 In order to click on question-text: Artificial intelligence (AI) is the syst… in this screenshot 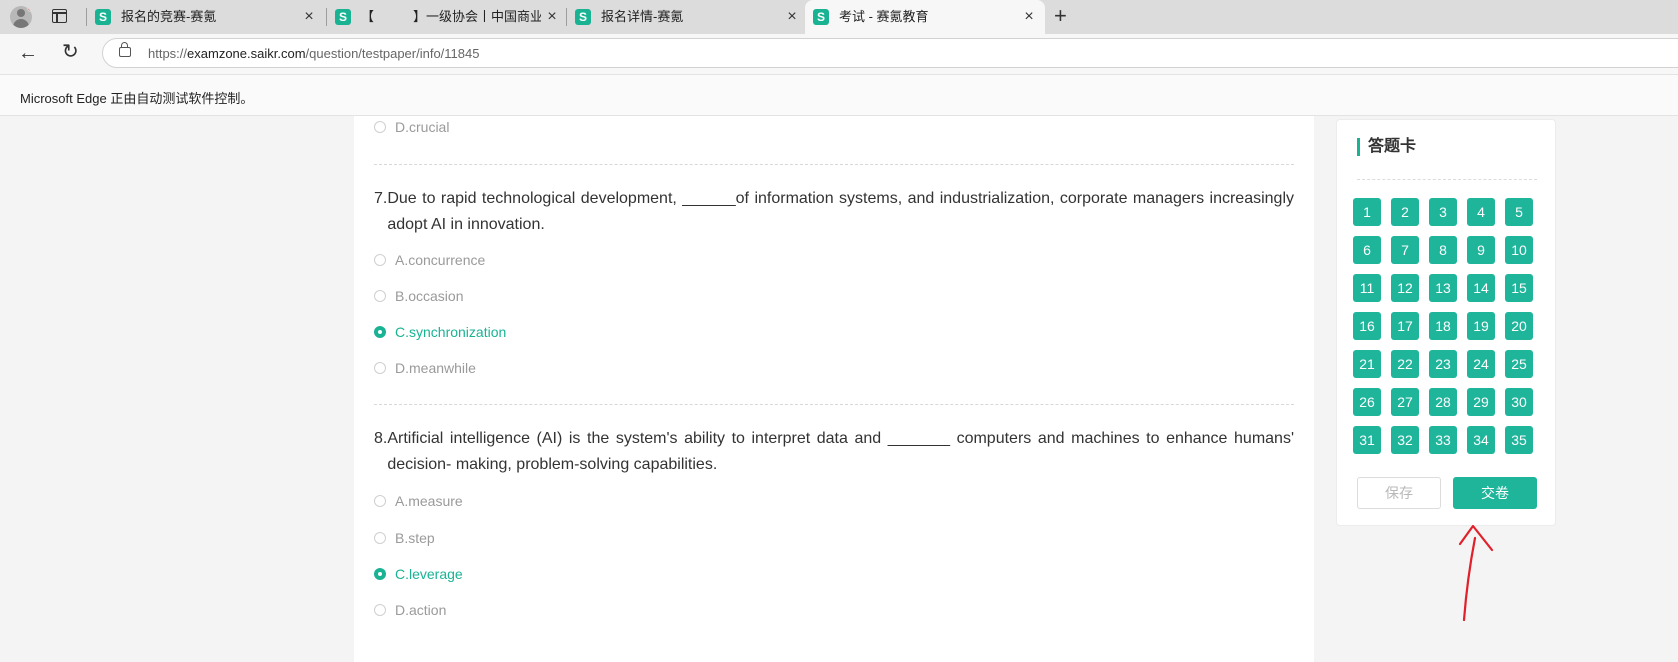, I will do `click(840, 451)`.